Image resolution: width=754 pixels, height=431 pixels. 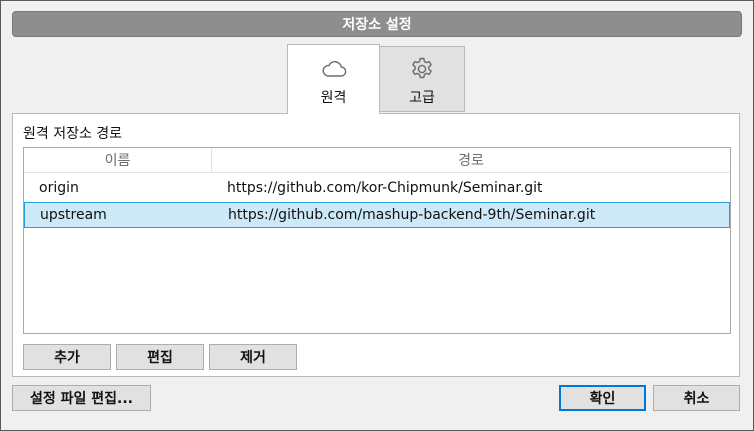 I want to click on tab-remote: 원격, so click(x=333, y=79).